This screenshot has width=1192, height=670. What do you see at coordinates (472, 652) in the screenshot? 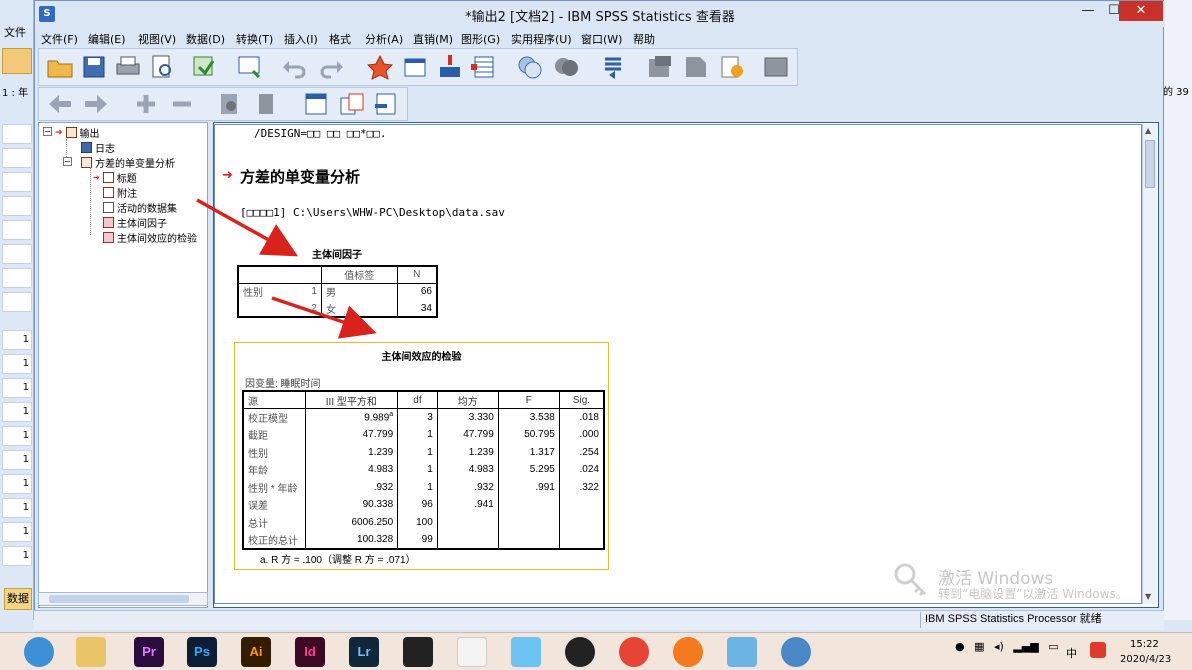
I see `xmind-icon` at bounding box center [472, 652].